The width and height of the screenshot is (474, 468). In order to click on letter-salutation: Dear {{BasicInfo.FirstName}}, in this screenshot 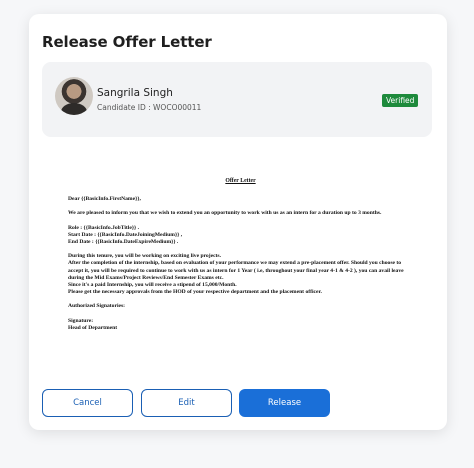, I will do `click(104, 199)`.